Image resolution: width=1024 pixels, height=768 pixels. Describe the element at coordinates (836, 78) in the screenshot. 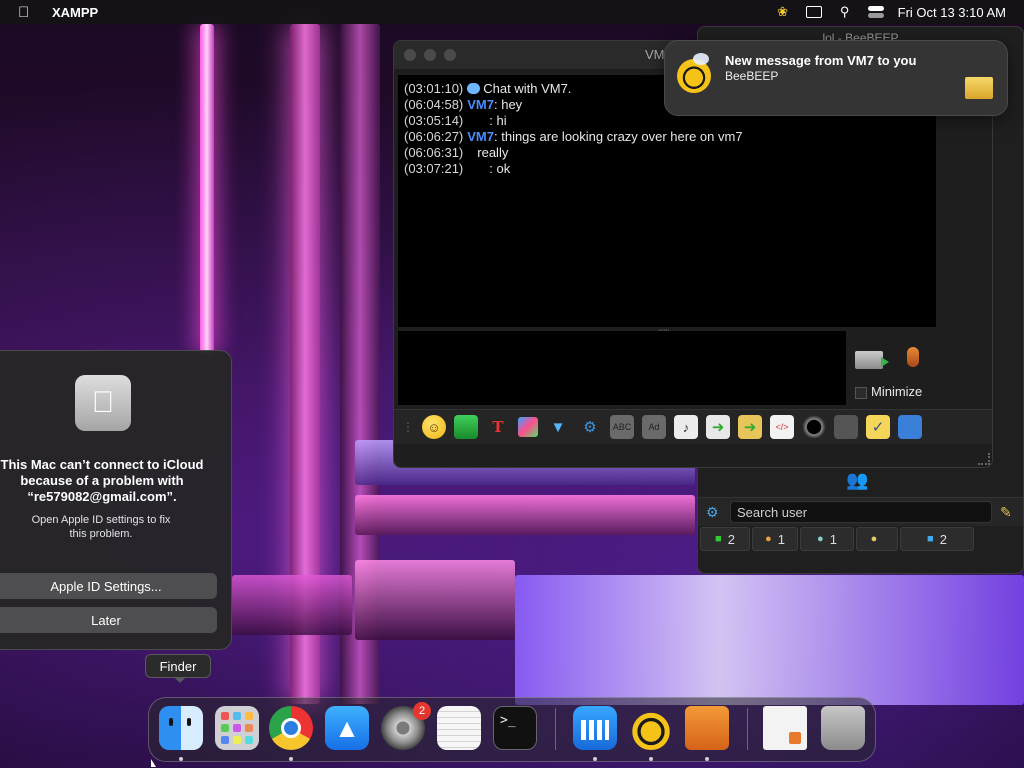

I see `notification-banner: New message from VM7 to you BeeBEEP` at that location.